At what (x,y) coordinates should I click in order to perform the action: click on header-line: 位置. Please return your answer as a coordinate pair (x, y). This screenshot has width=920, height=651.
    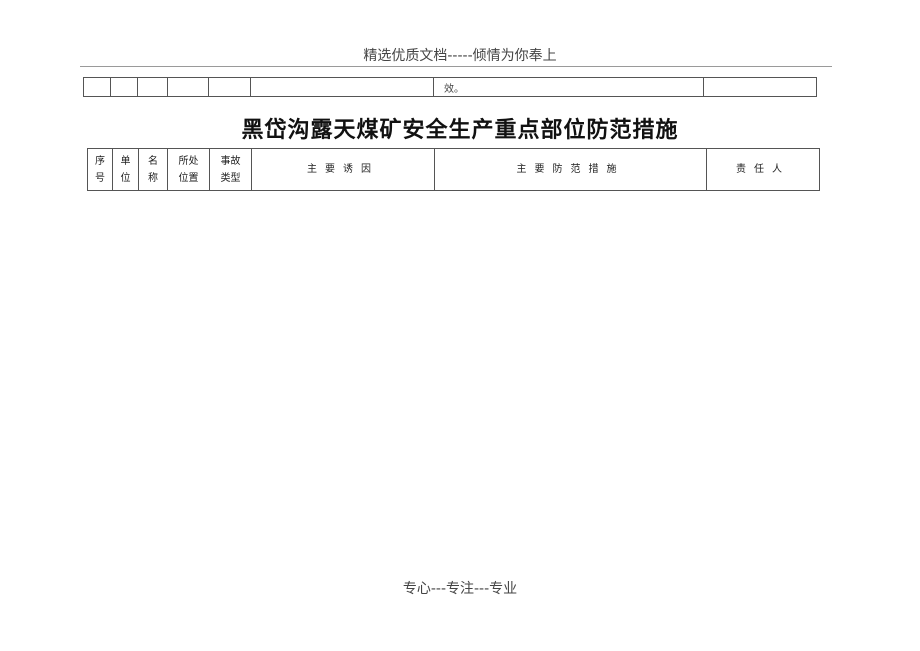
    Looking at the image, I should click on (188, 178).